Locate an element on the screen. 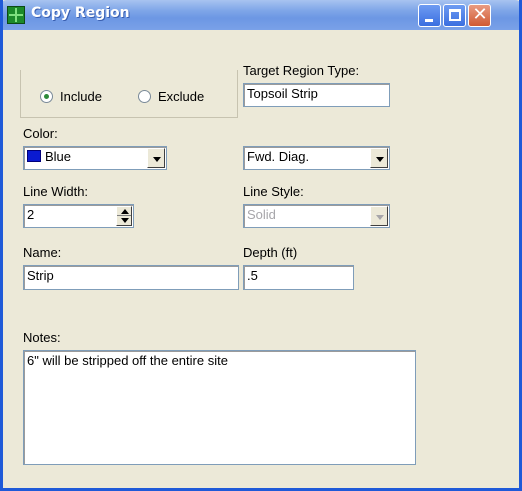 The width and height of the screenshot is (522, 491). spin-up-icon is located at coordinates (125, 211).